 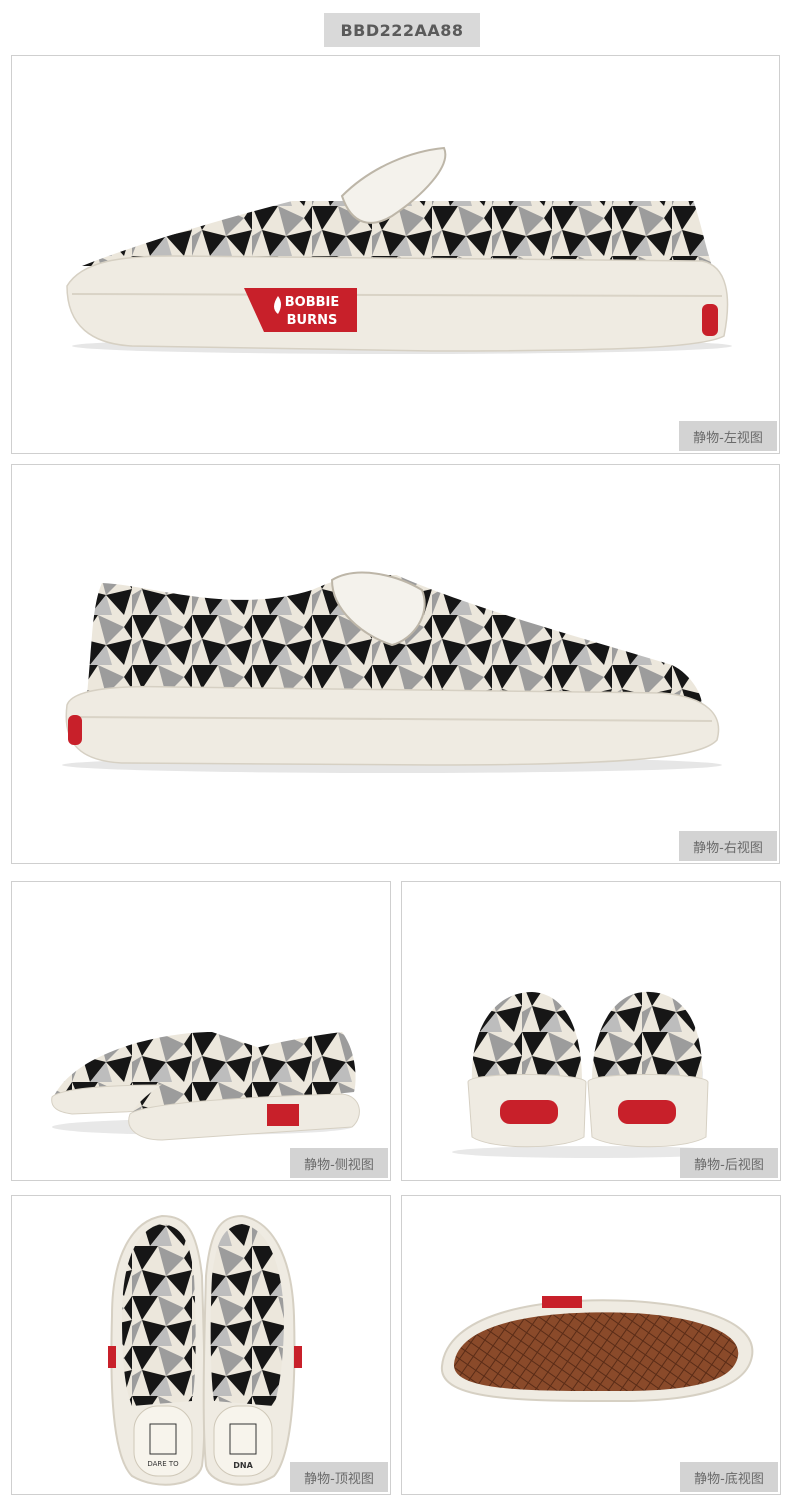 What do you see at coordinates (339, 1163) in the screenshot?
I see `view-label-side: 静物-侧视图` at bounding box center [339, 1163].